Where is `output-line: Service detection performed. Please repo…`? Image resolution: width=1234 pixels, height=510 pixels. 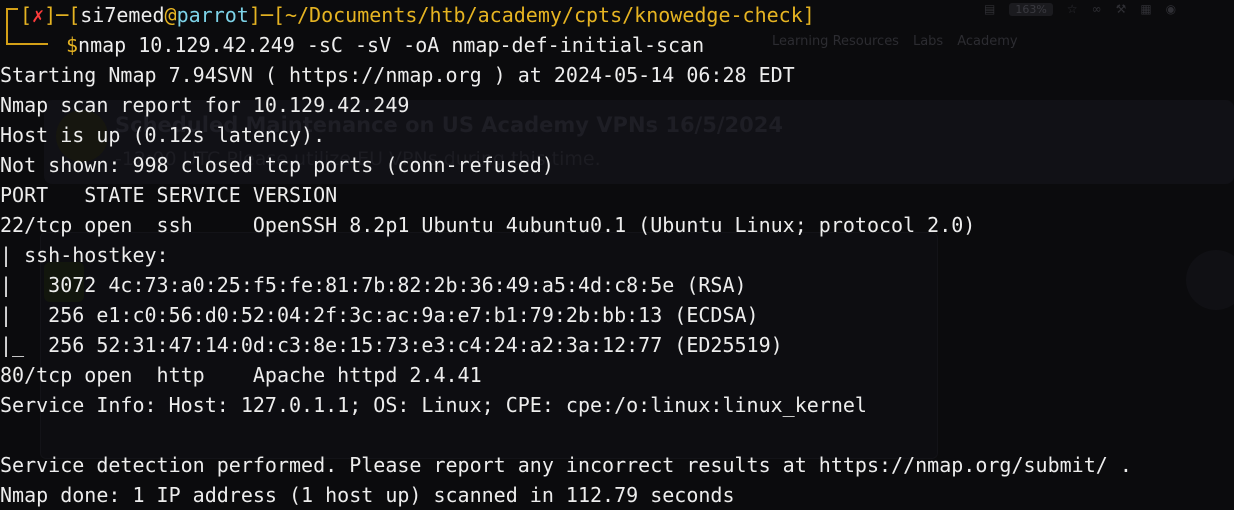
output-line: Service detection performed. Please repo… is located at coordinates (566, 465).